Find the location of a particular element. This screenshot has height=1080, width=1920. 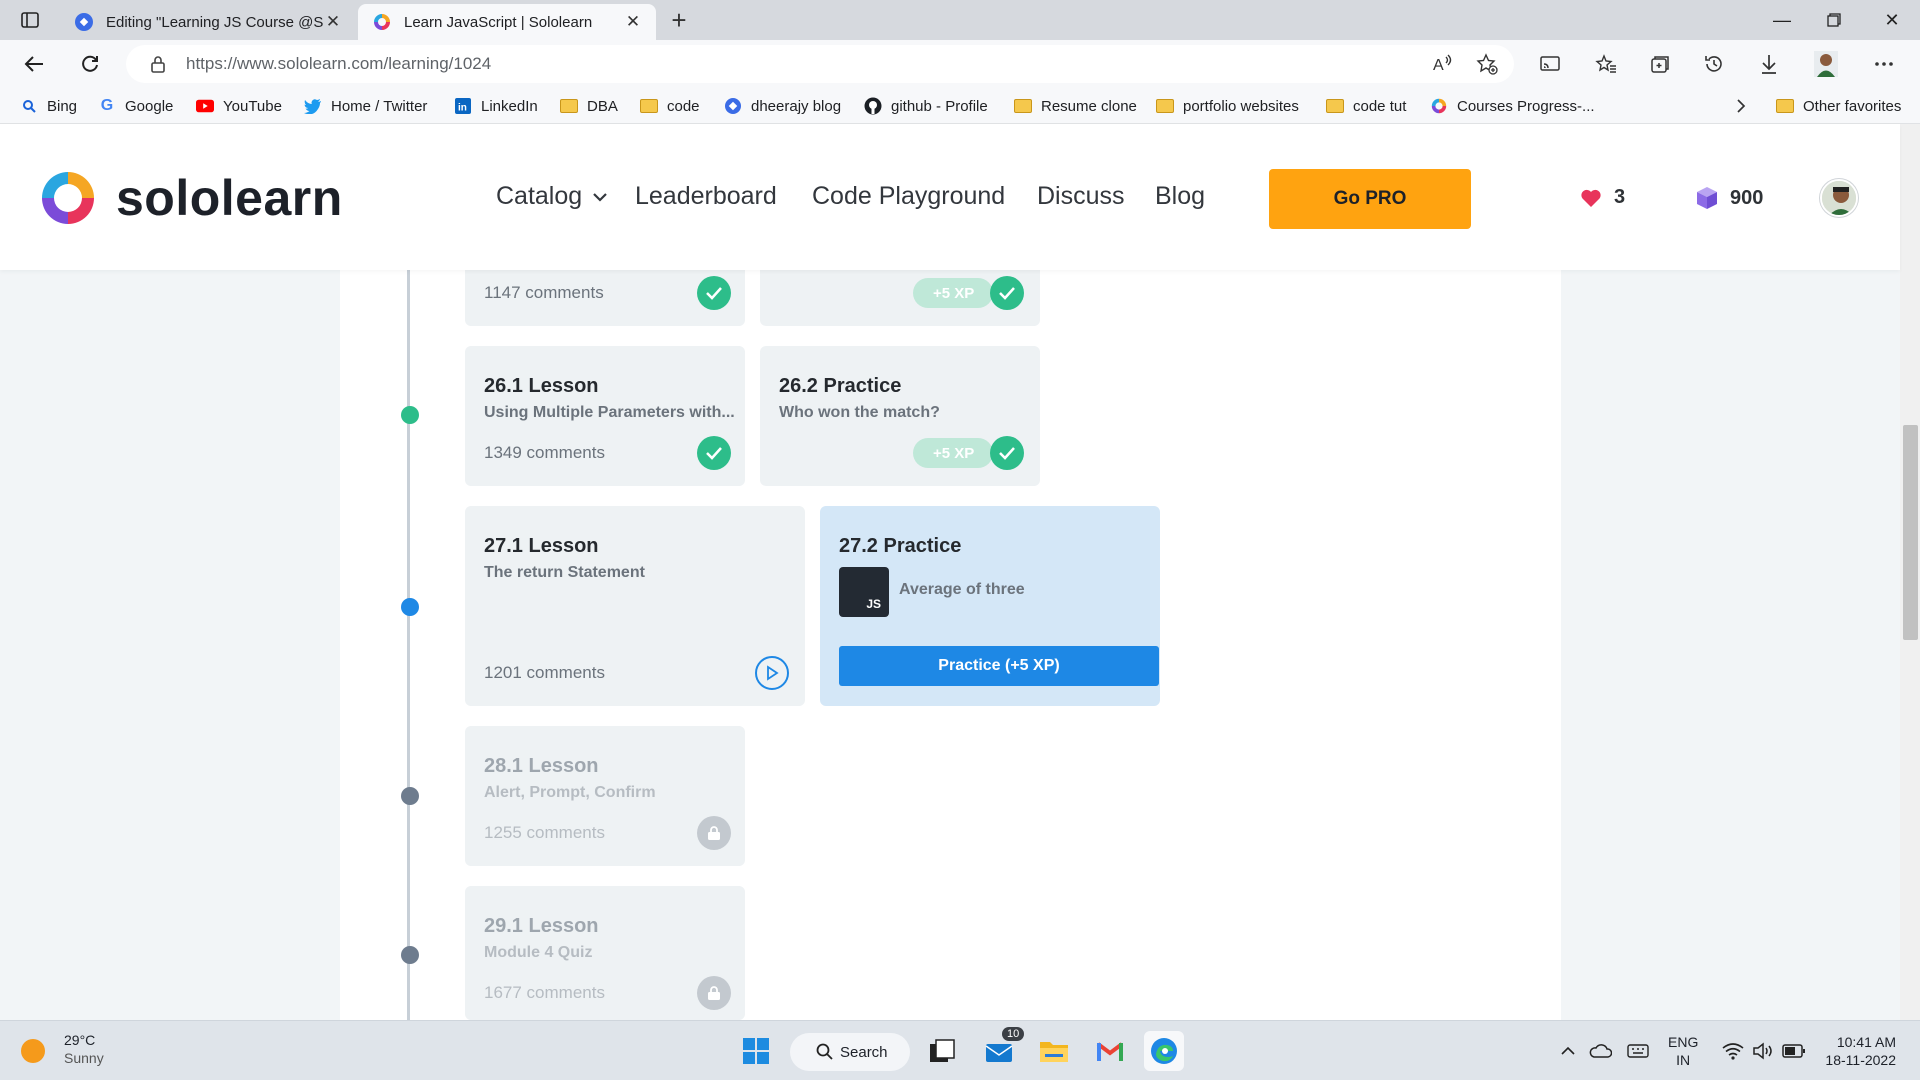

more-menu-icon is located at coordinates (1884, 64).